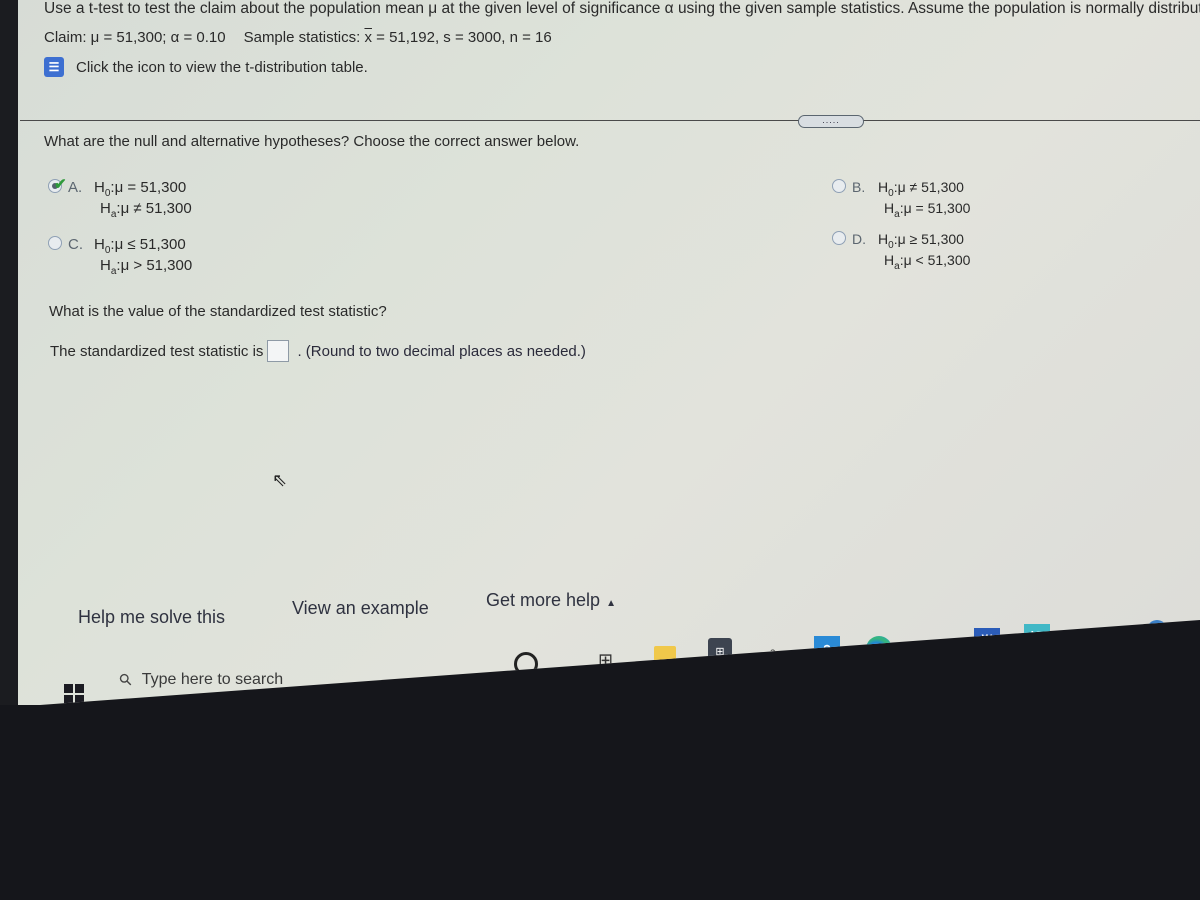 The image size is (1200, 900). What do you see at coordinates (605, 660) in the screenshot?
I see `task-view-icon: ⊞` at bounding box center [605, 660].